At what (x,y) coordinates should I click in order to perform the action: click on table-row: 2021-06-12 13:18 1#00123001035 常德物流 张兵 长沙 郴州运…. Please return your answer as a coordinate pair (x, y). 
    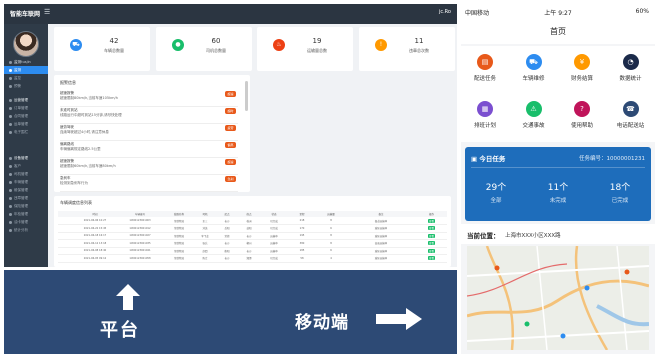
    Looking at the image, I should click on (252, 243).